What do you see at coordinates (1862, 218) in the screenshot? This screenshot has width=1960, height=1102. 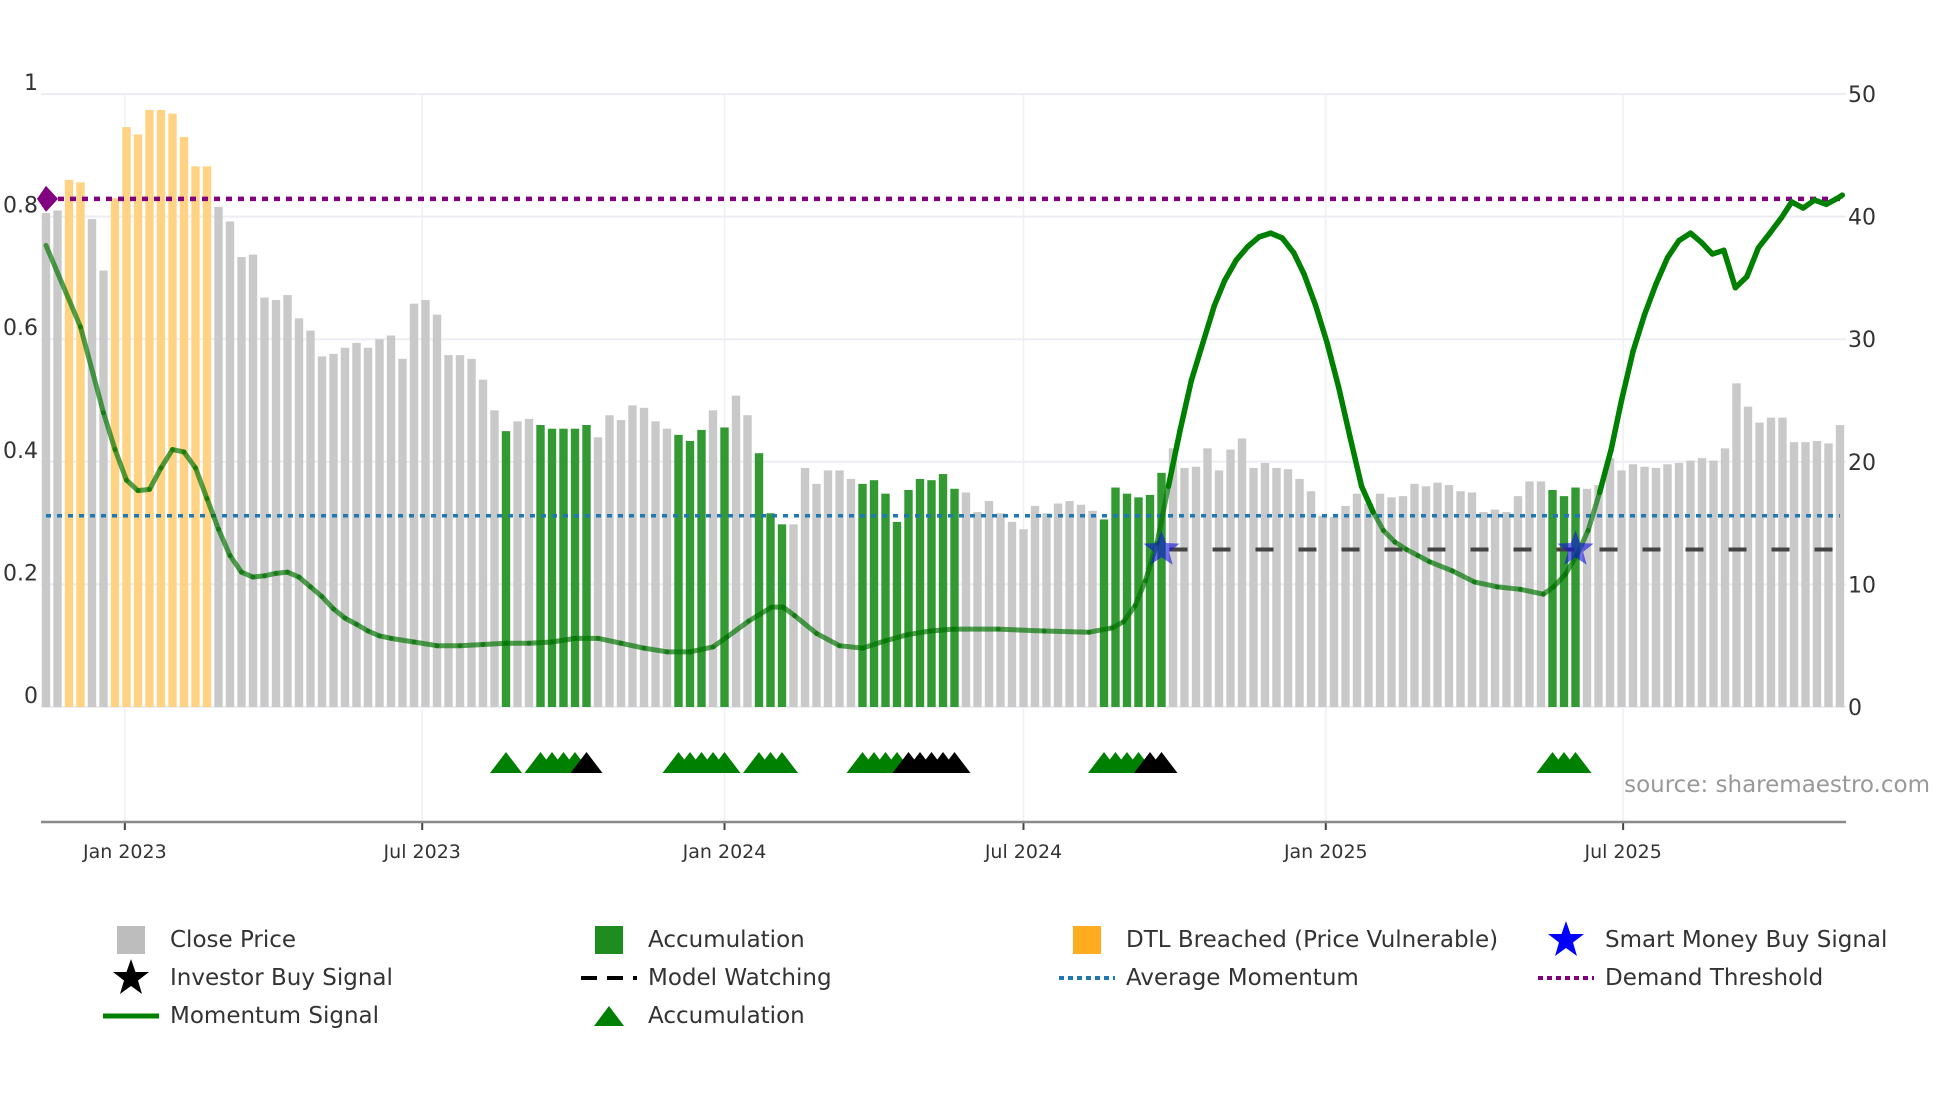 I see `right-axis-tick-label: 40` at bounding box center [1862, 218].